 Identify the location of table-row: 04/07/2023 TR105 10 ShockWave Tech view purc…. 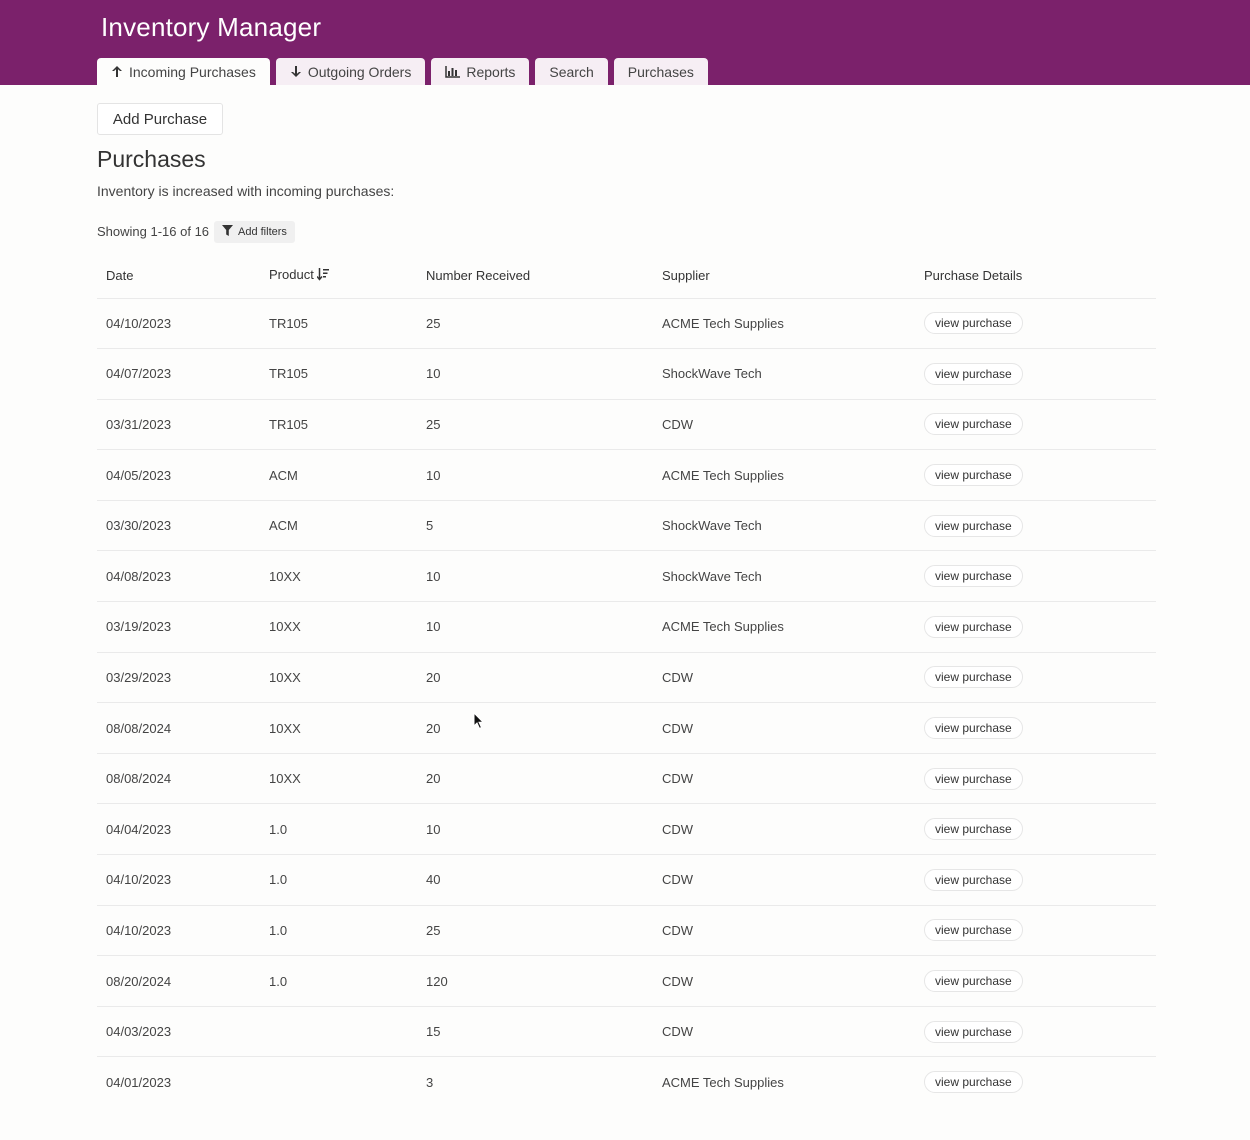
(626, 374).